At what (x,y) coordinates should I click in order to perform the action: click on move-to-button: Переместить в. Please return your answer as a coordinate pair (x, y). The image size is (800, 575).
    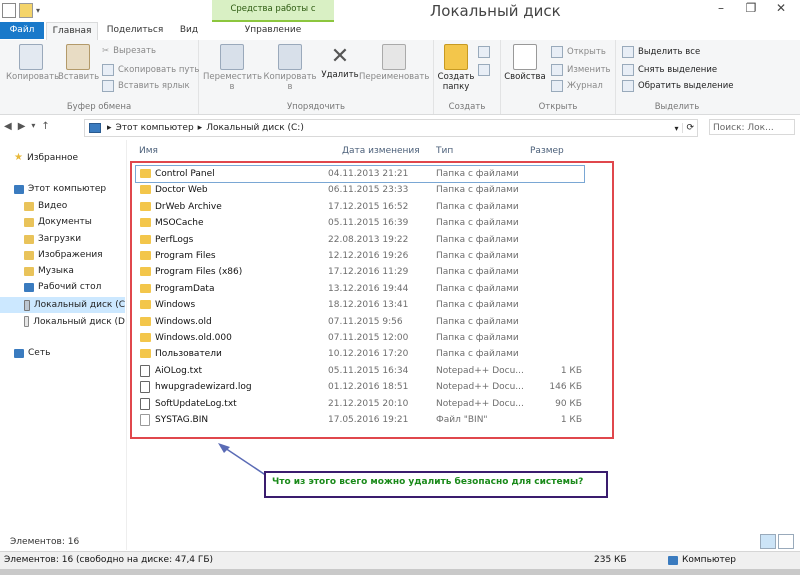
    Looking at the image, I should click on (232, 68).